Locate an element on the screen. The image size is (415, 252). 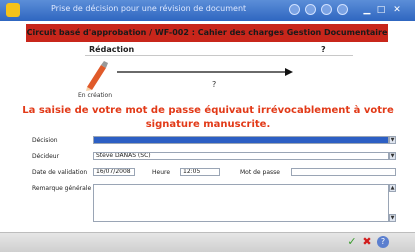
warning-line-2: signature manuscrite. is located at coordinates (208, 124).